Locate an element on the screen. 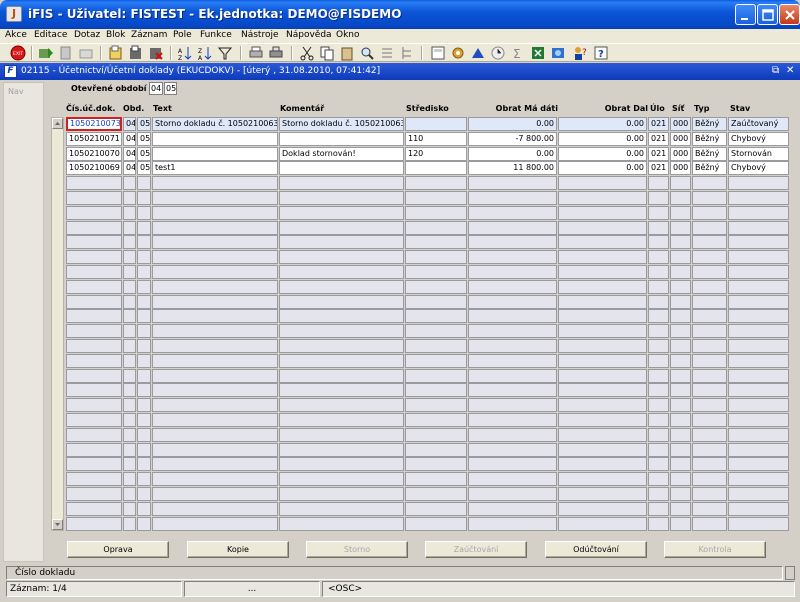 The image size is (800, 602). find-icon is located at coordinates (367, 53).